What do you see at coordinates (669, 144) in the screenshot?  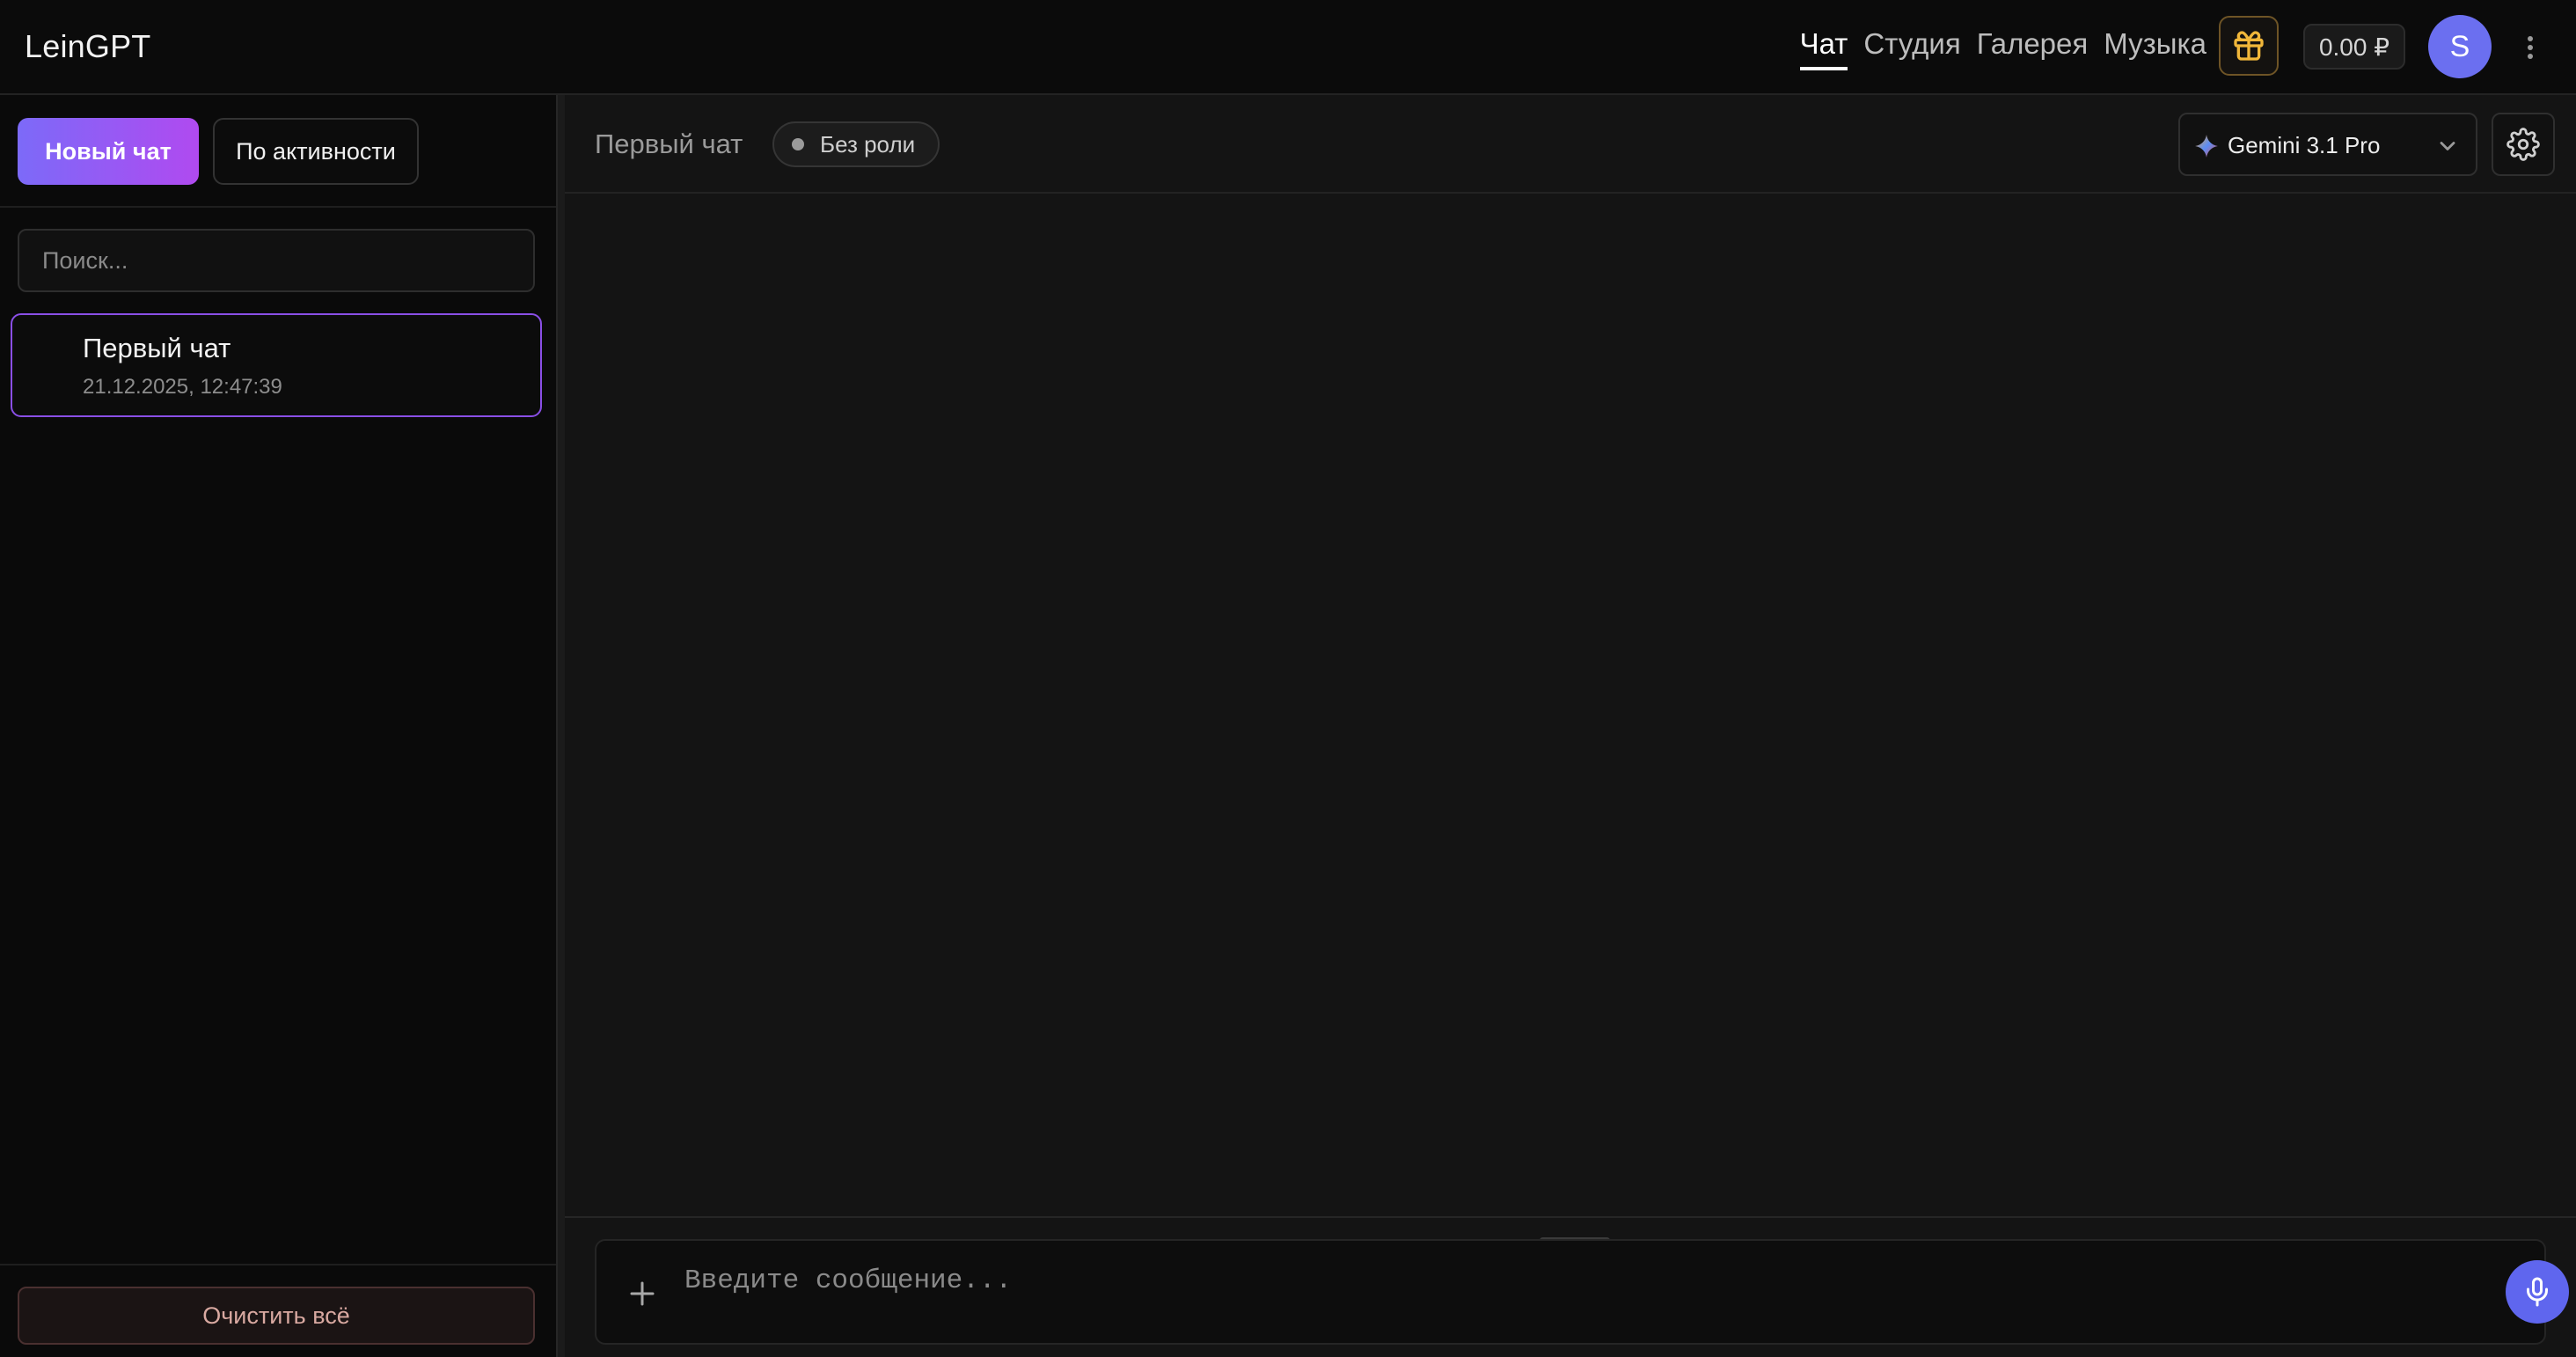 I see `chat-title: Первый чат` at bounding box center [669, 144].